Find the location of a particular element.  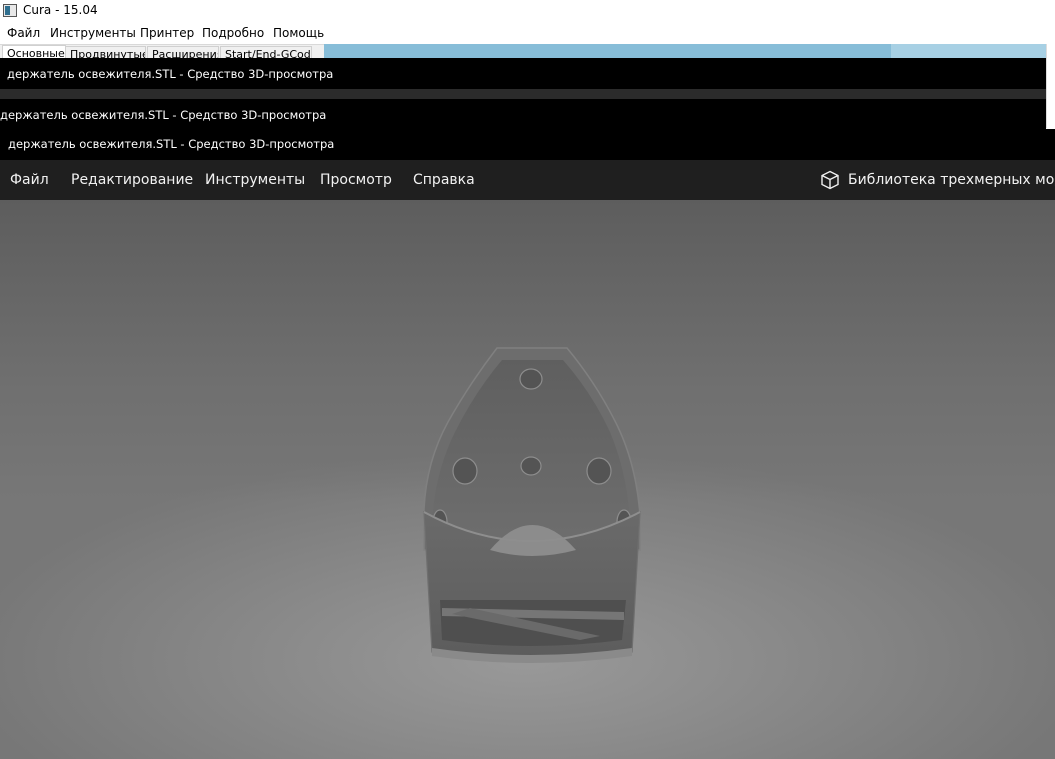

ghost-window-gap is located at coordinates (523, 94).